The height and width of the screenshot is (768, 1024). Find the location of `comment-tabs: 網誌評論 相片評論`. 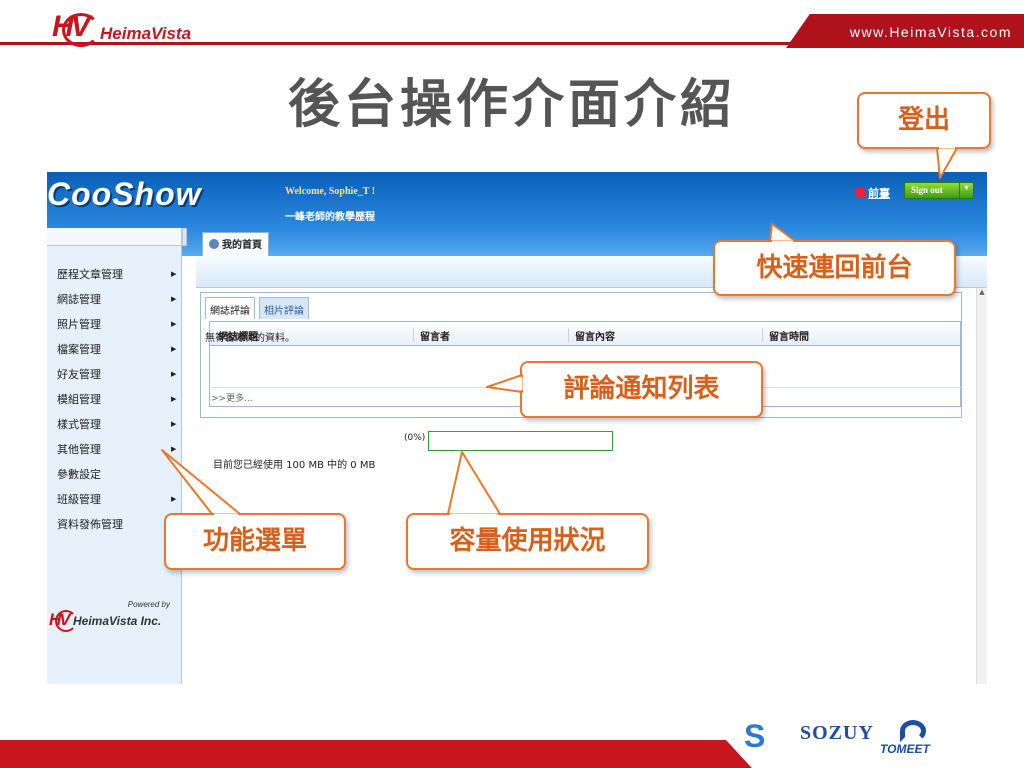

comment-tabs: 網誌評論 相片評論 is located at coordinates (259, 308).